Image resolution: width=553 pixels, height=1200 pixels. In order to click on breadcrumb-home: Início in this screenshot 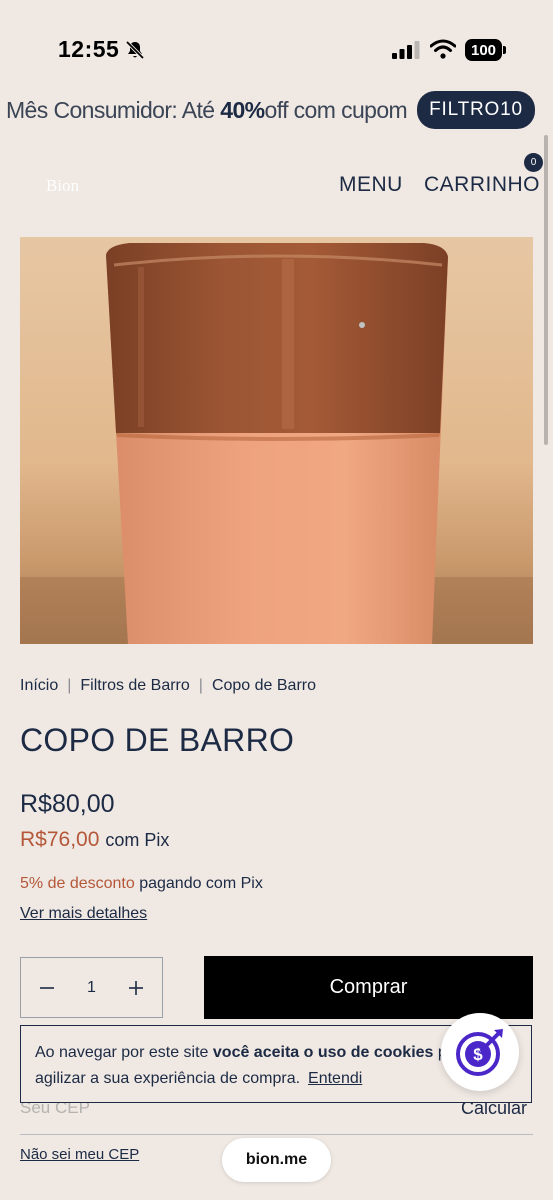, I will do `click(39, 686)`.